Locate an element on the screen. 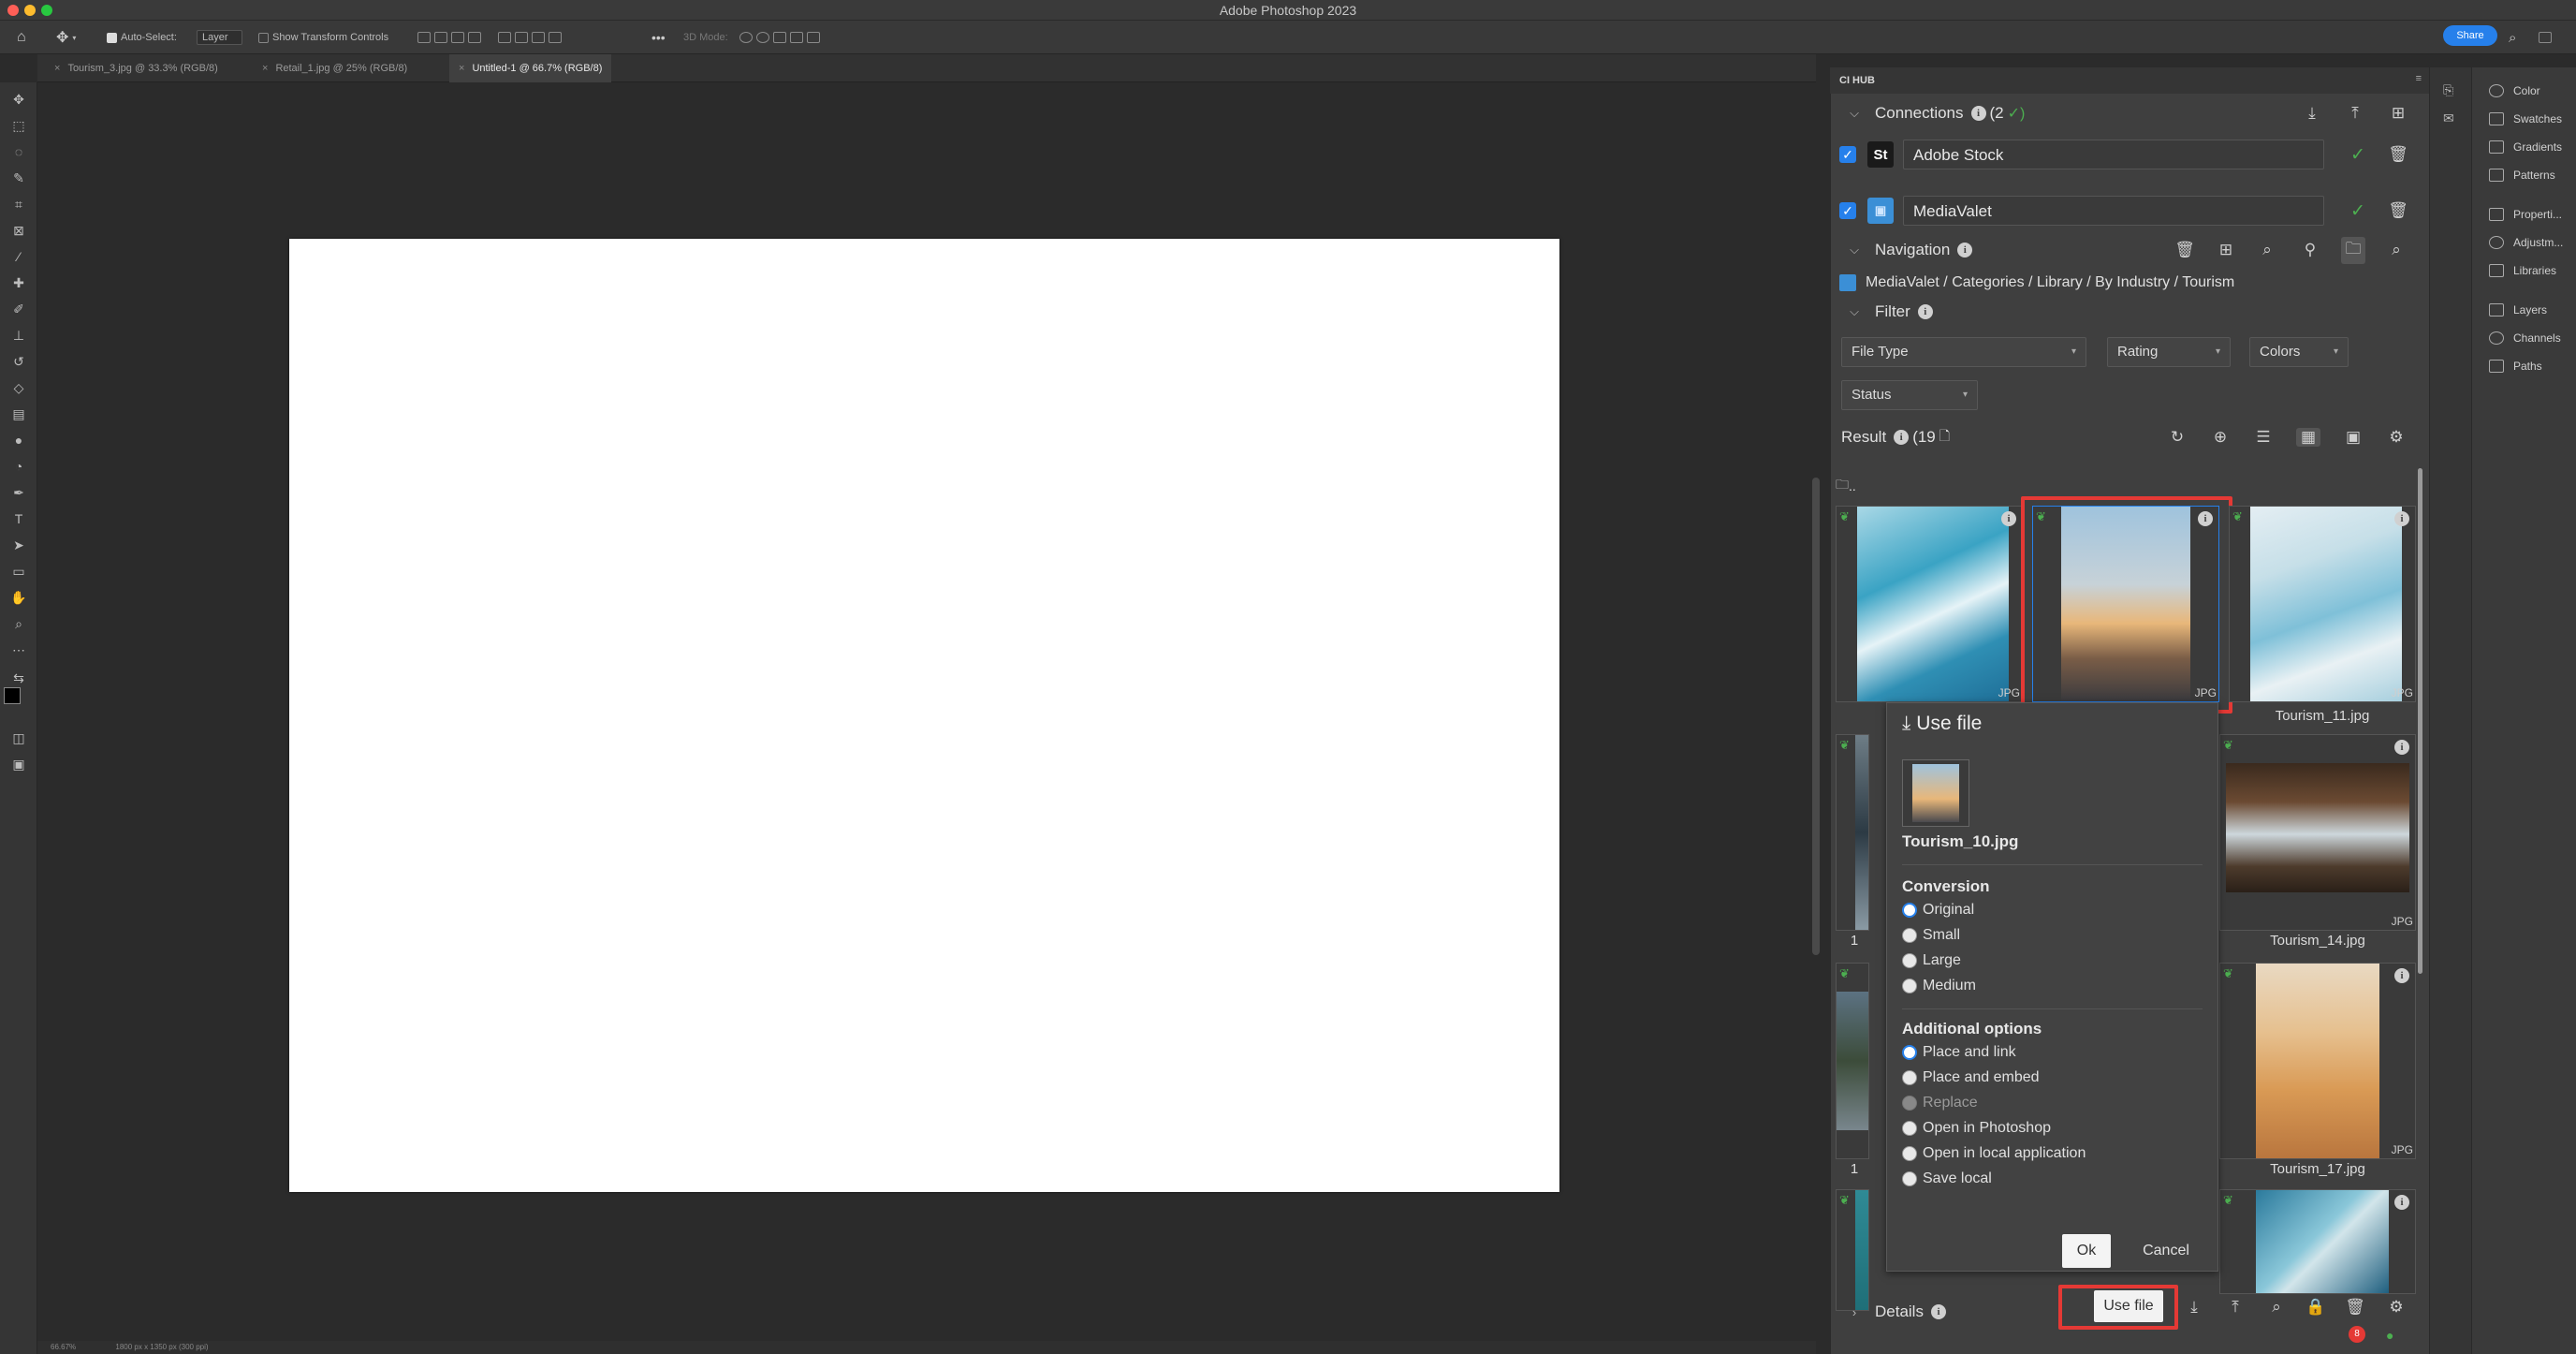 The height and width of the screenshot is (1354, 2576). conversion-small-radio: Small is located at coordinates (1931, 935).